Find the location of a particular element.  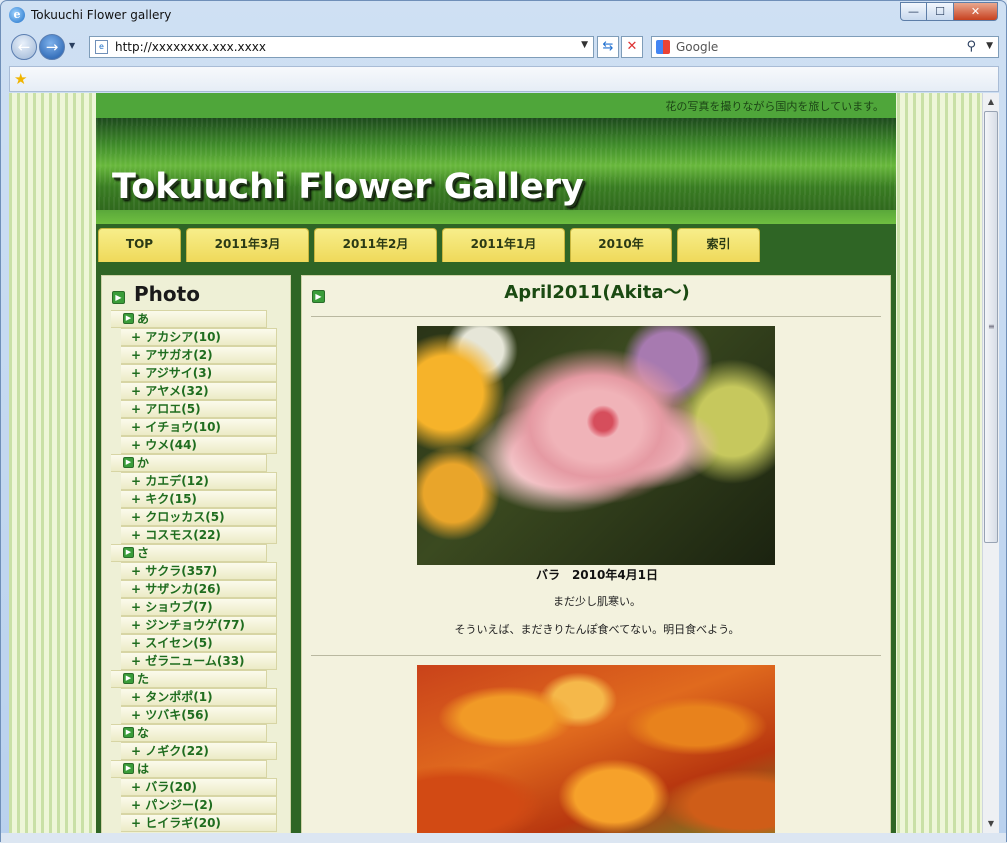

flower-link: + イチョウ(10) is located at coordinates (199, 427).